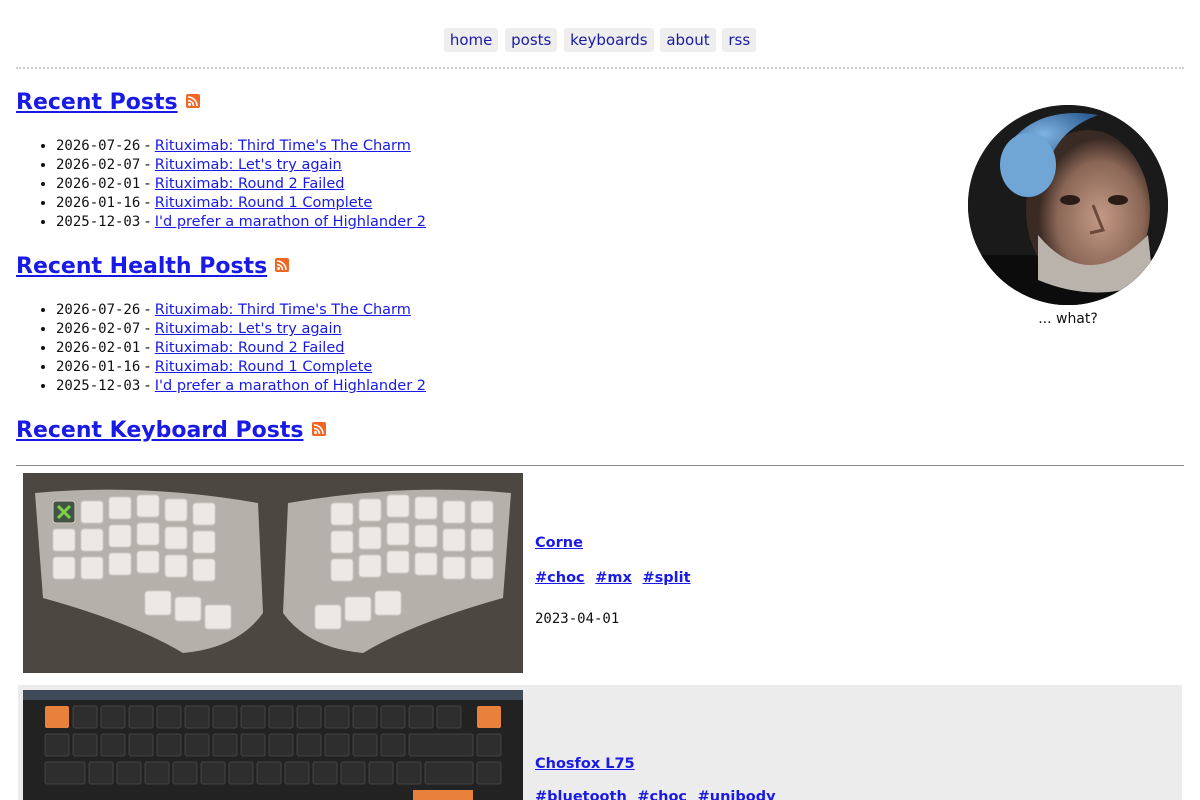  I want to click on avatar-block: ... what?, so click(1068, 216).